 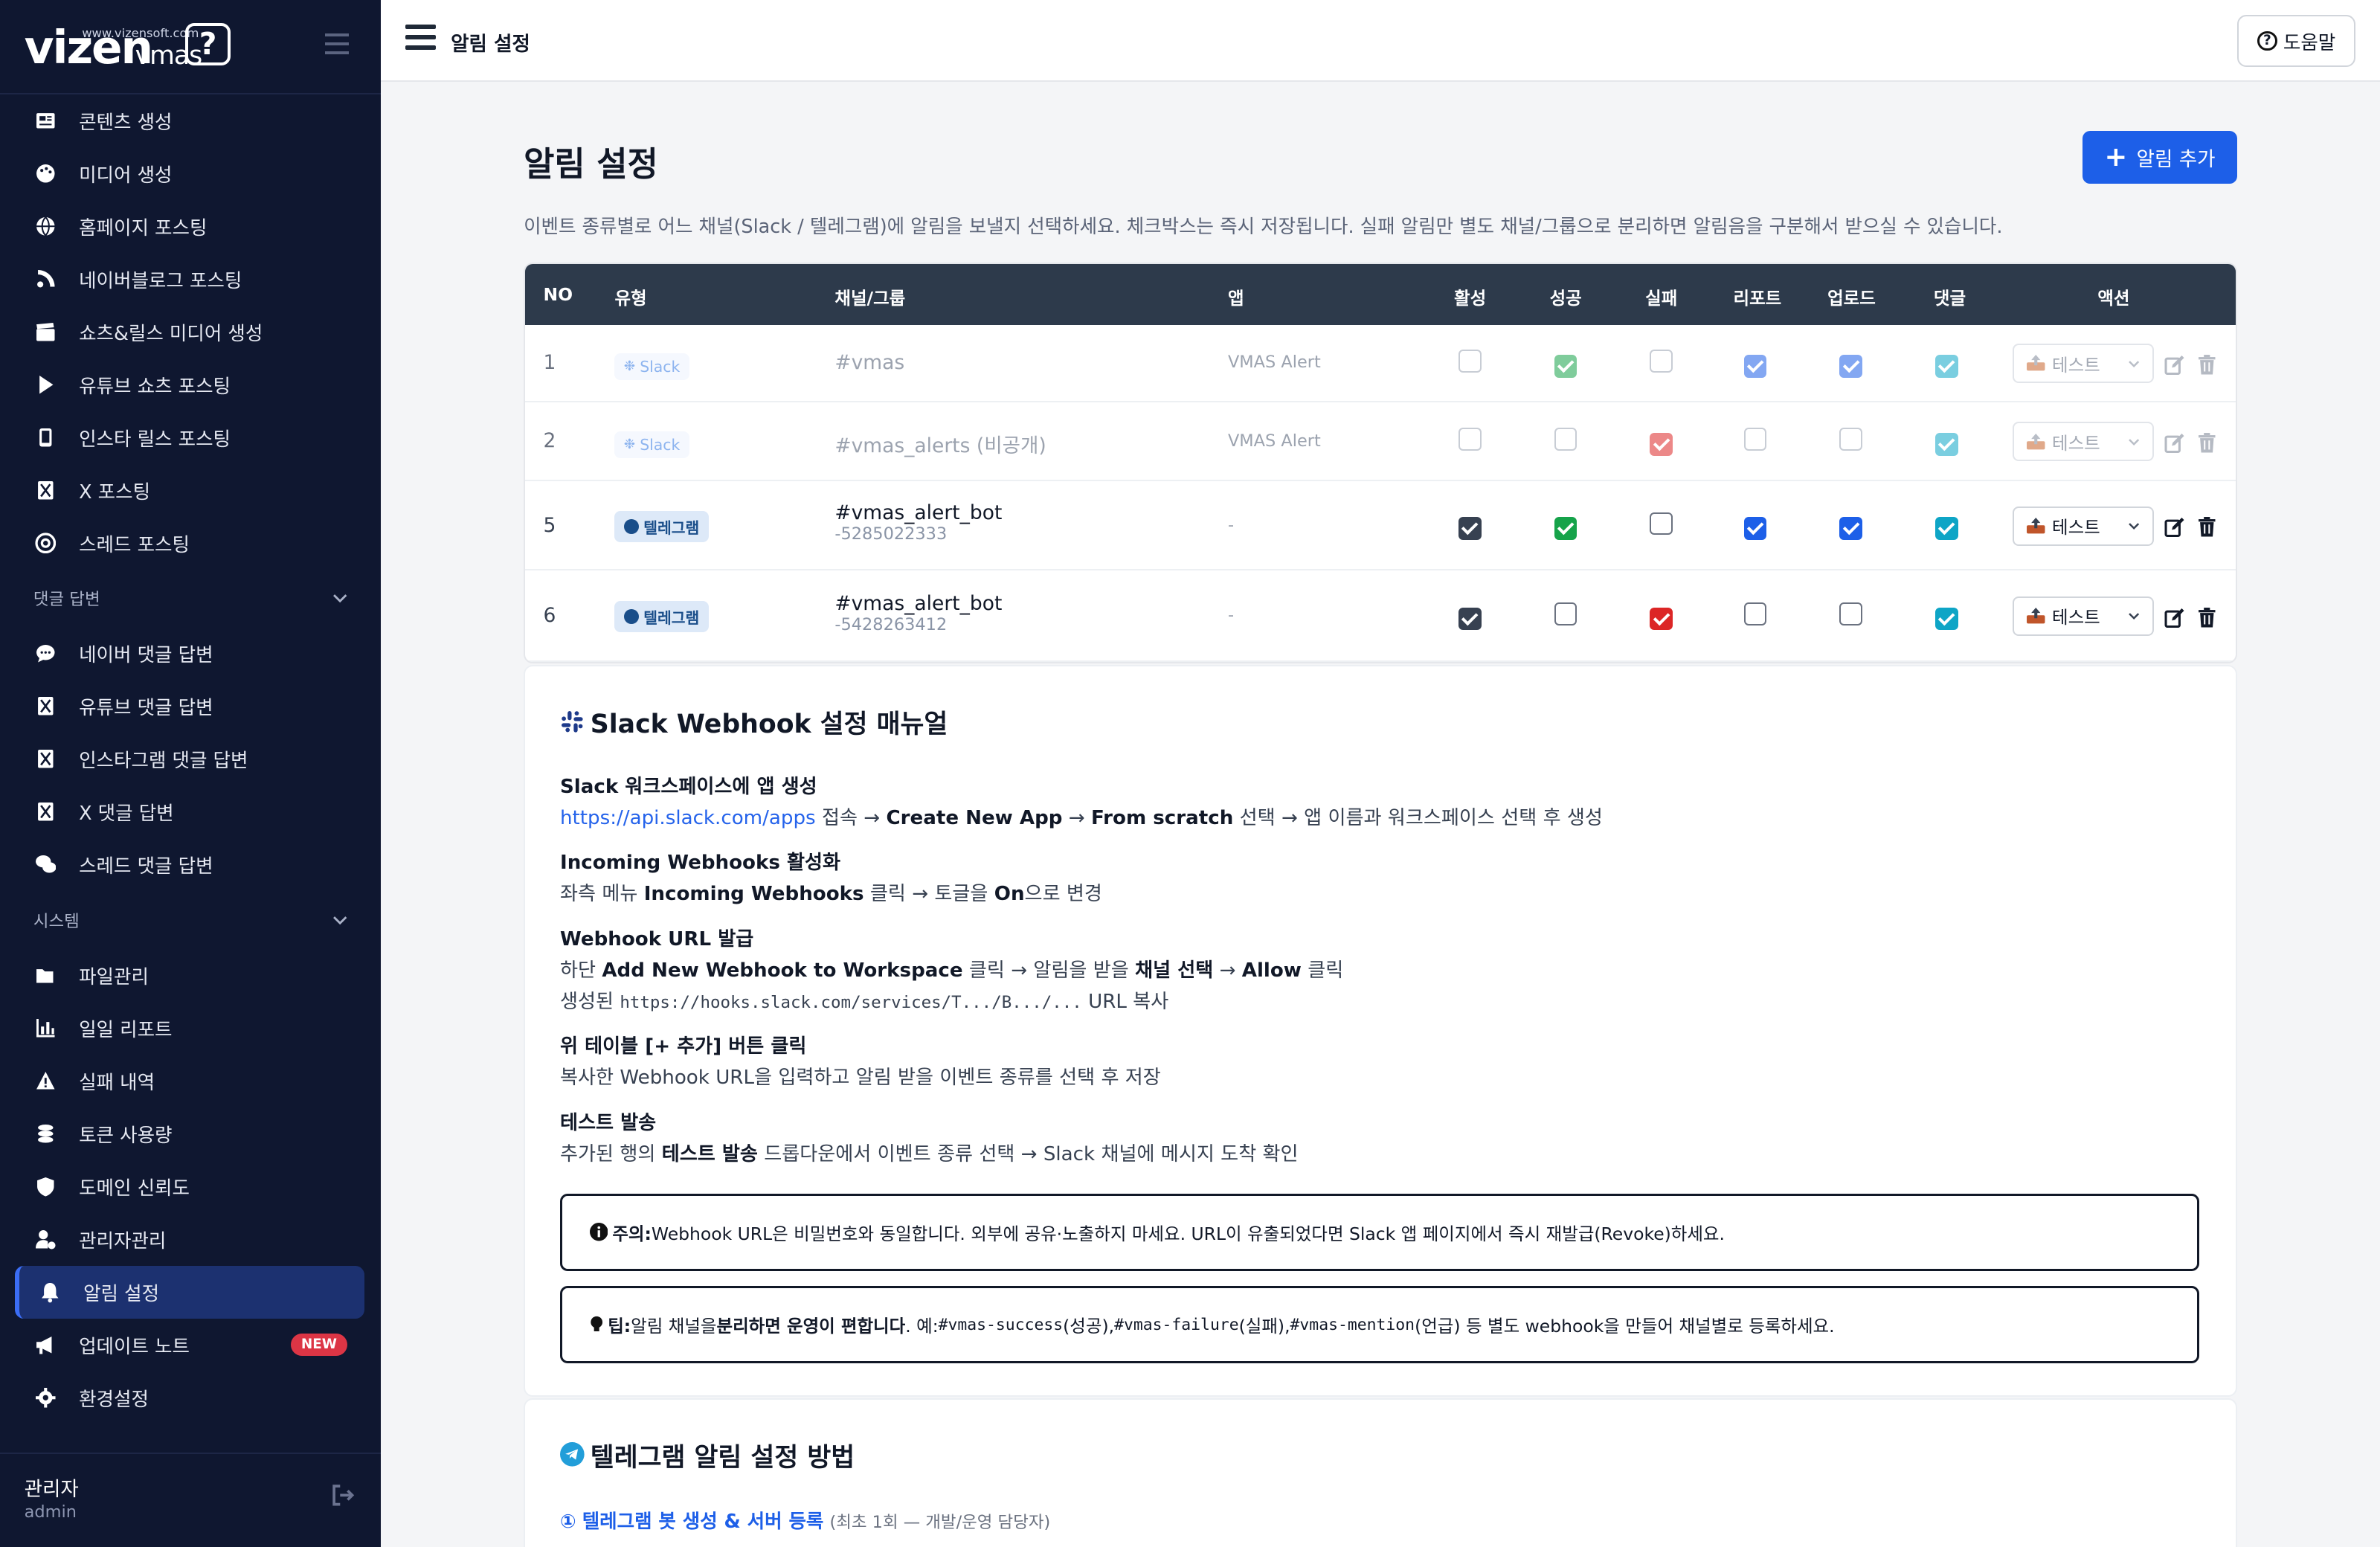 I want to click on sidebar-item: 쇼츠&릴스 미디어 생성, so click(x=190, y=332).